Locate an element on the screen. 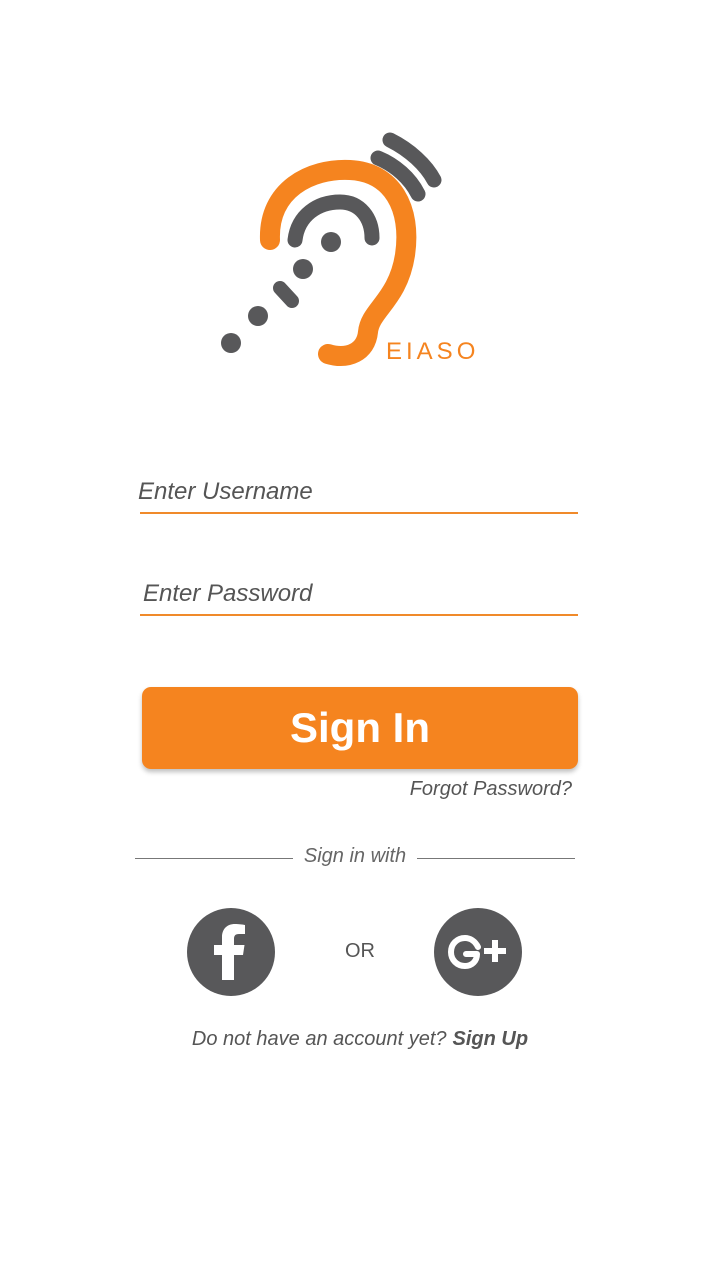  signup-prompt: Do not have an account yet? Sign Up is located at coordinates (360, 1039).